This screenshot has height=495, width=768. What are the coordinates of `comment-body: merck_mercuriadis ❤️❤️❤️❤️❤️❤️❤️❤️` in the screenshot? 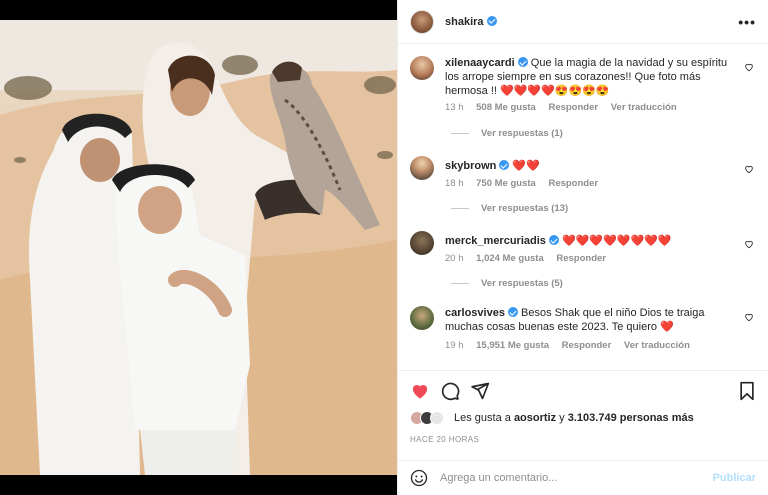 It's located at (591, 241).